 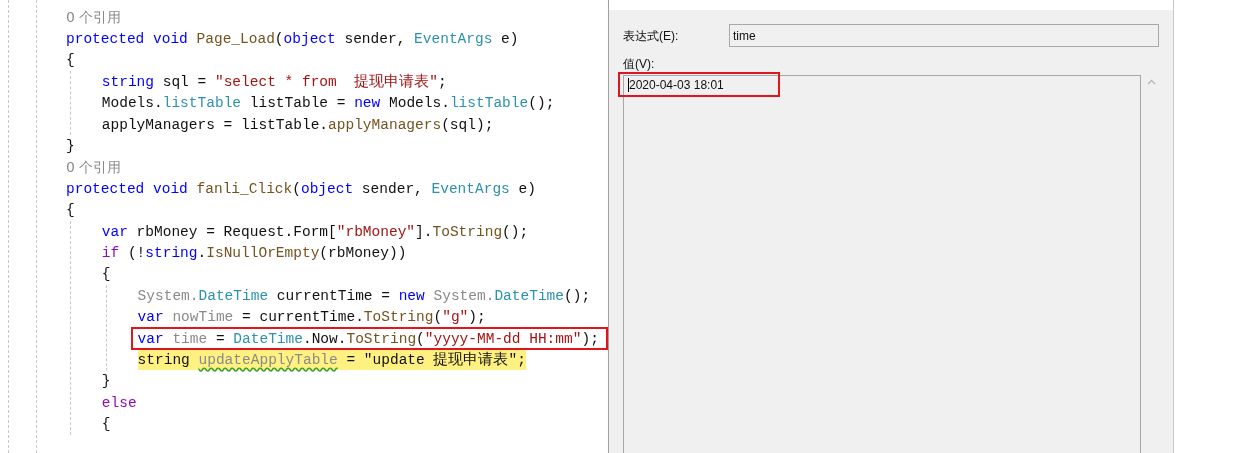 What do you see at coordinates (119, 403) in the screenshot?
I see `code-line: else` at bounding box center [119, 403].